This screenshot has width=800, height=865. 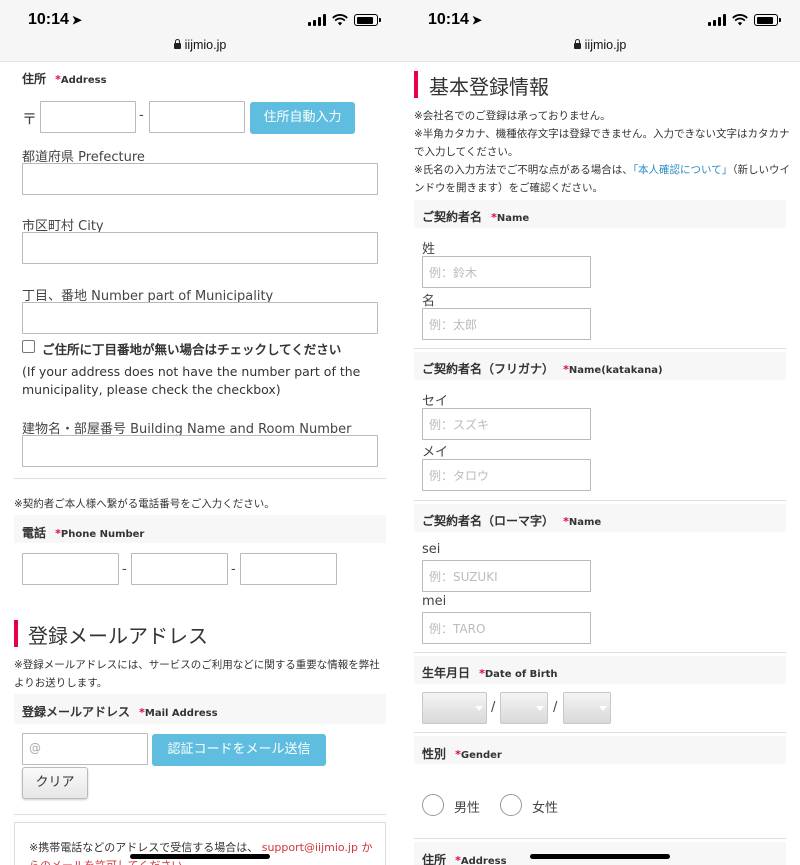 What do you see at coordinates (192, 349) in the screenshot?
I see `no-number-checkbox-label: ご住所に丁目番地が無い場合はチェックしてください` at bounding box center [192, 349].